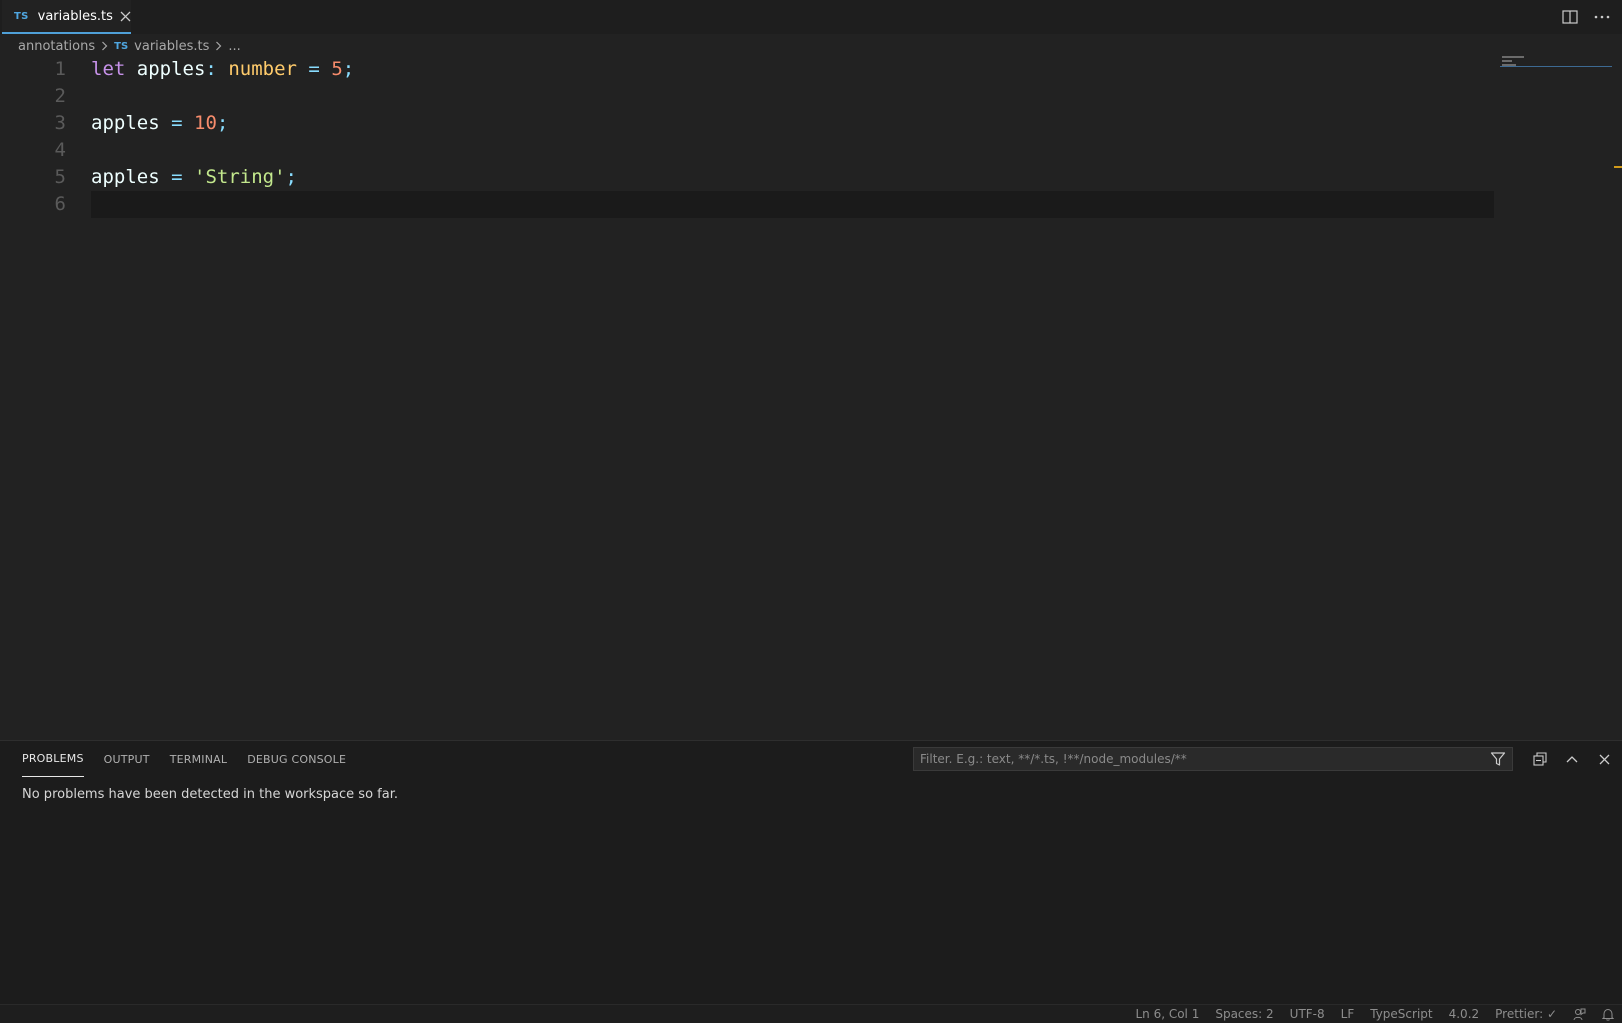 The height and width of the screenshot is (1023, 1622). What do you see at coordinates (750, 96) in the screenshot?
I see `code-line: 2` at bounding box center [750, 96].